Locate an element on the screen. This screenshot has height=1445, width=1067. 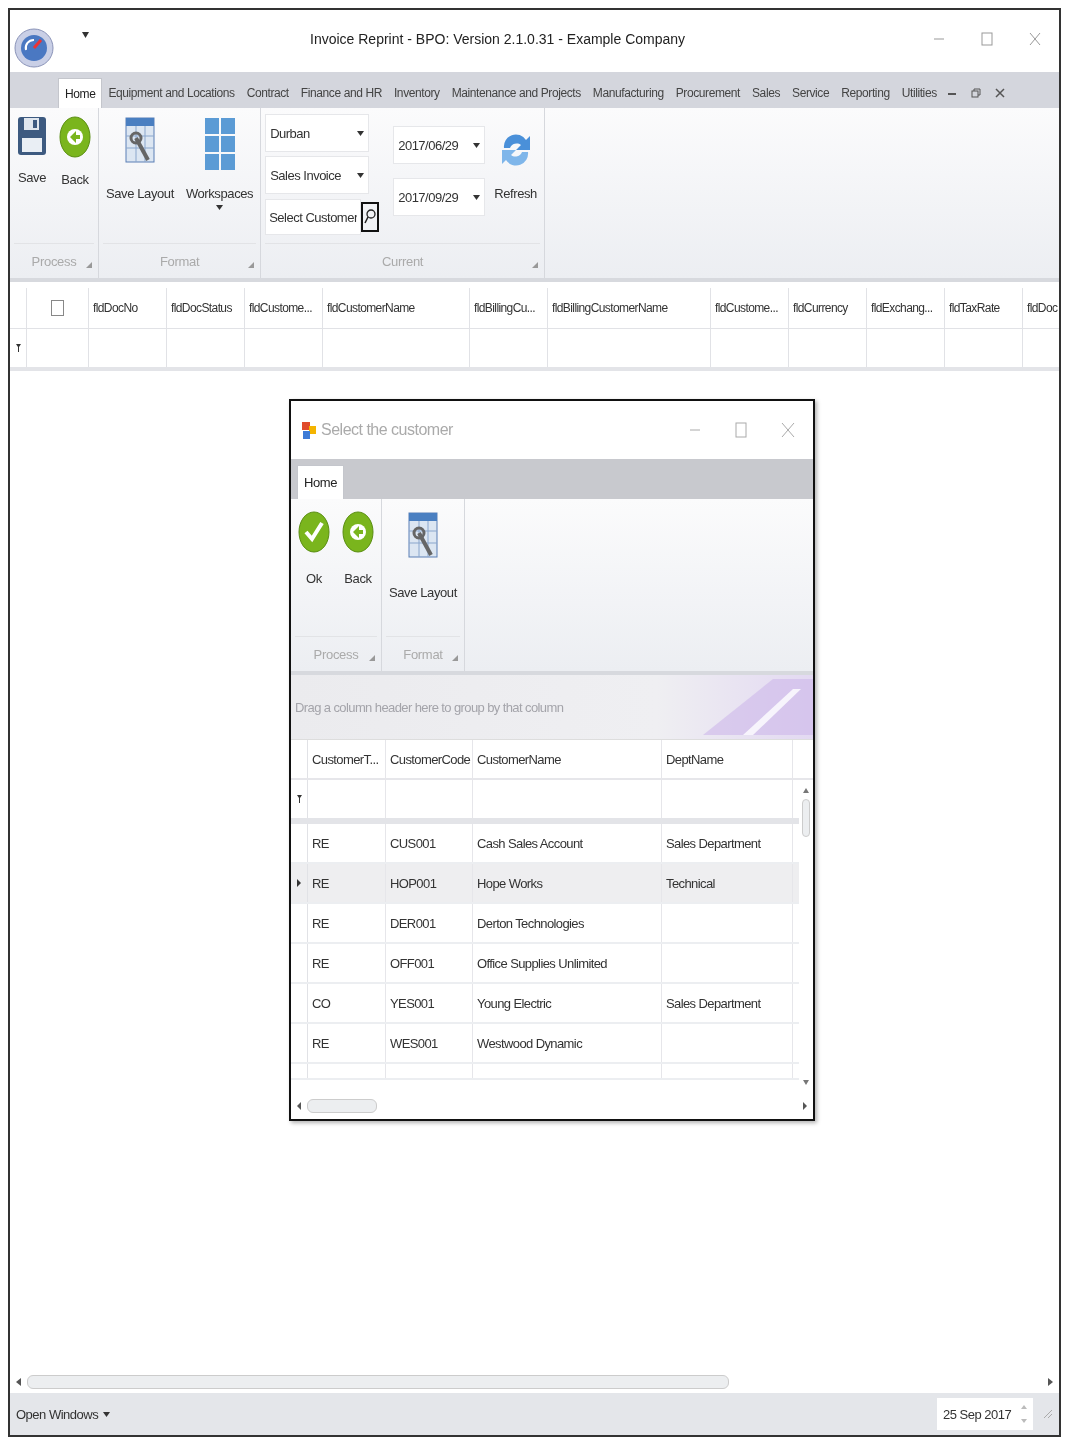
column-header: fldCurrency is located at coordinates (828, 308).